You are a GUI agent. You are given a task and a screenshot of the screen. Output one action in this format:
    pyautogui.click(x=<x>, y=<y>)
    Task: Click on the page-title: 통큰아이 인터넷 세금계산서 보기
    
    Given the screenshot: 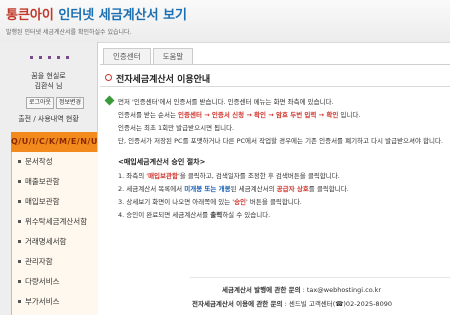 What is the action you would take?
    pyautogui.click(x=96, y=13)
    